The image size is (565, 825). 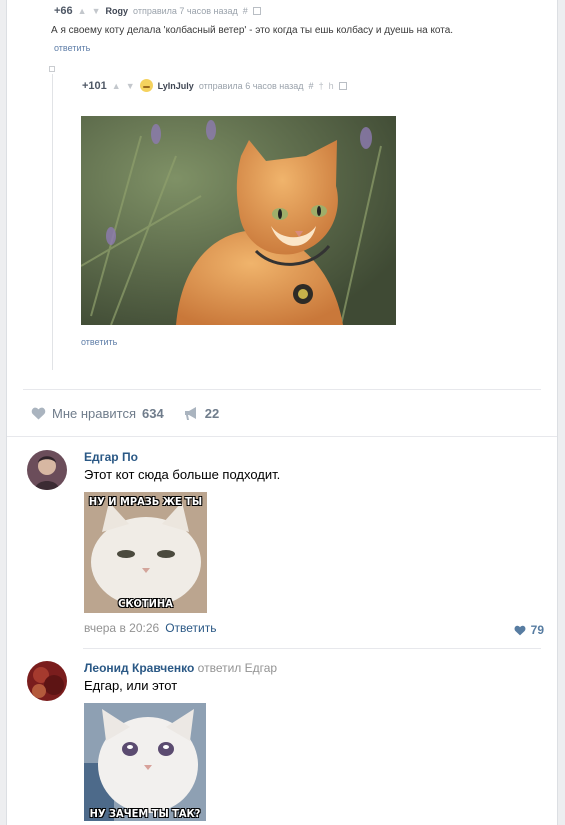 What do you see at coordinates (190, 628) in the screenshot?
I see `reply-button: Ответить` at bounding box center [190, 628].